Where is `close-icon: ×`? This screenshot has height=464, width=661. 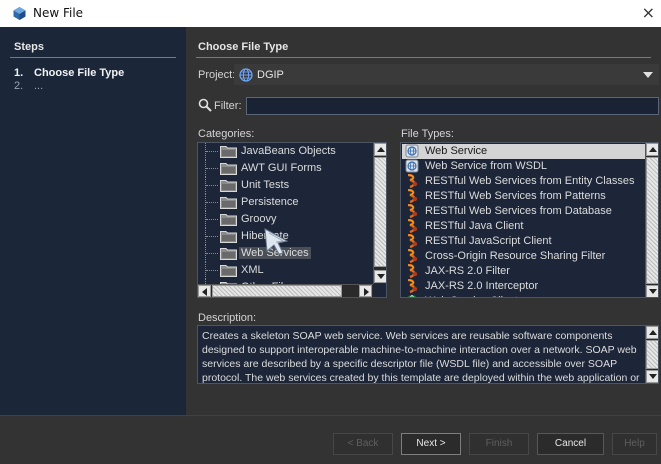
close-icon: × is located at coordinates (648, 12).